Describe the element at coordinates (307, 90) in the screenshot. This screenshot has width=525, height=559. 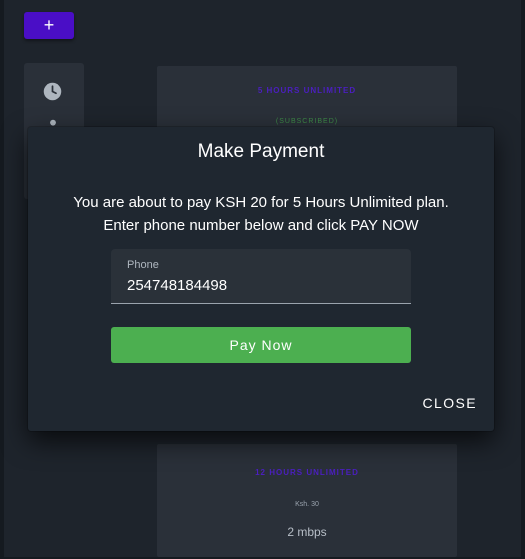
I see `plan-name: 5 HOURS UNLIMITED` at that location.